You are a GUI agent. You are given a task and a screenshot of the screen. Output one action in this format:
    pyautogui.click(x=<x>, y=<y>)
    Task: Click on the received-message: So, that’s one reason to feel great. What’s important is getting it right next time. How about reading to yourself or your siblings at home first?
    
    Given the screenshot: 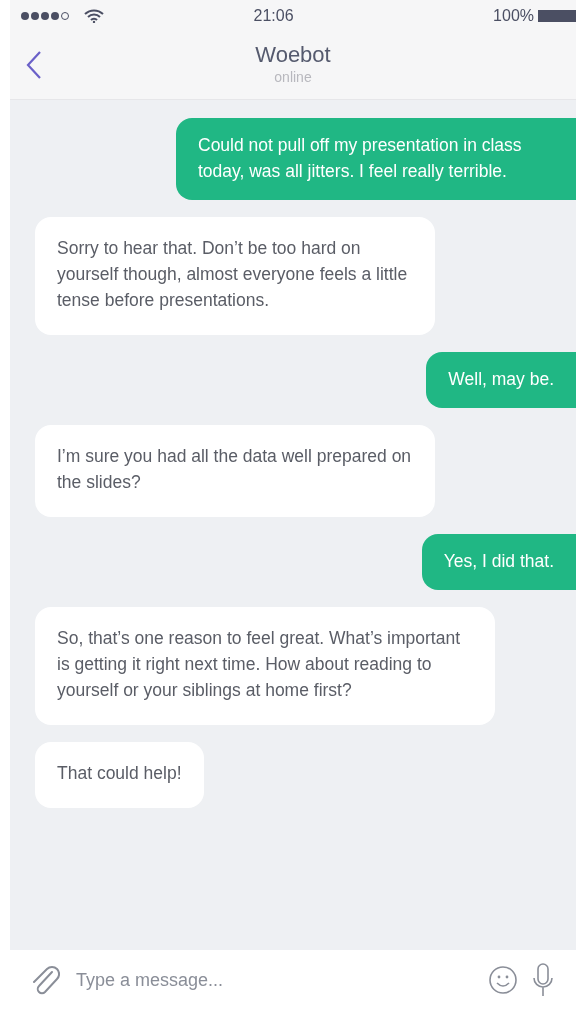 What is the action you would take?
    pyautogui.click(x=265, y=666)
    